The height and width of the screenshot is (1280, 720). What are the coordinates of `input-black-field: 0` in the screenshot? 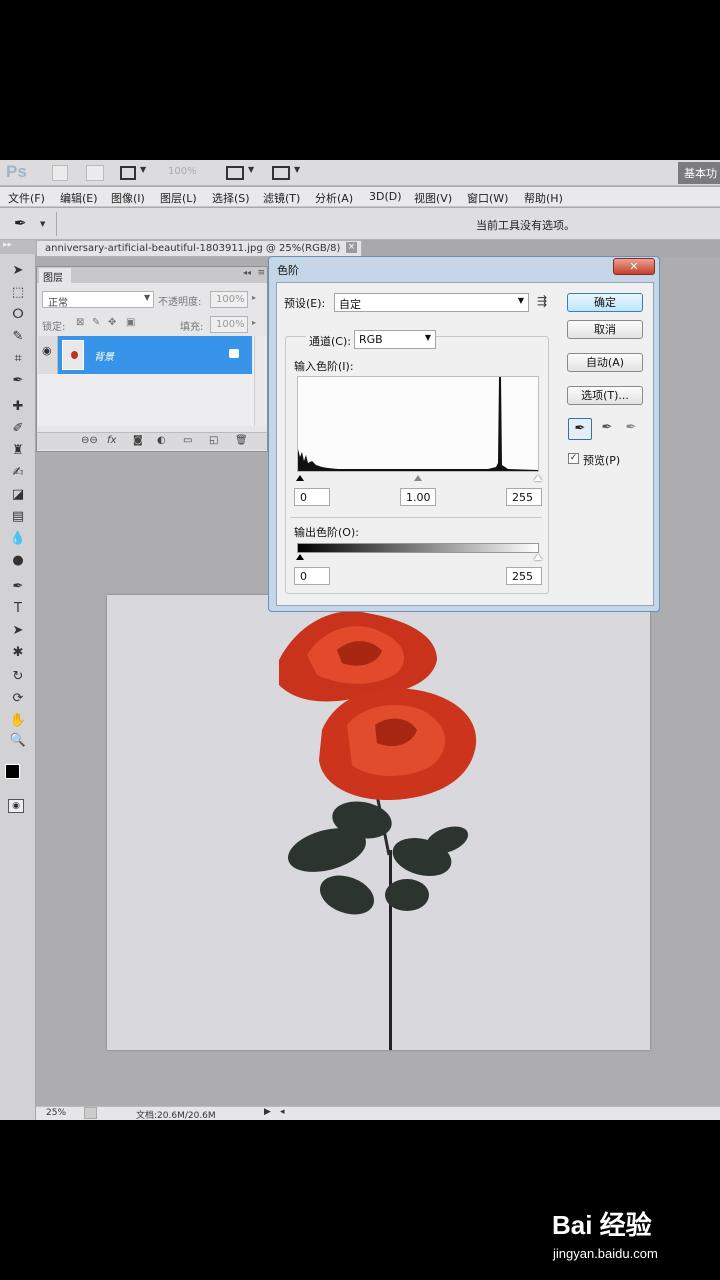 It's located at (312, 497).